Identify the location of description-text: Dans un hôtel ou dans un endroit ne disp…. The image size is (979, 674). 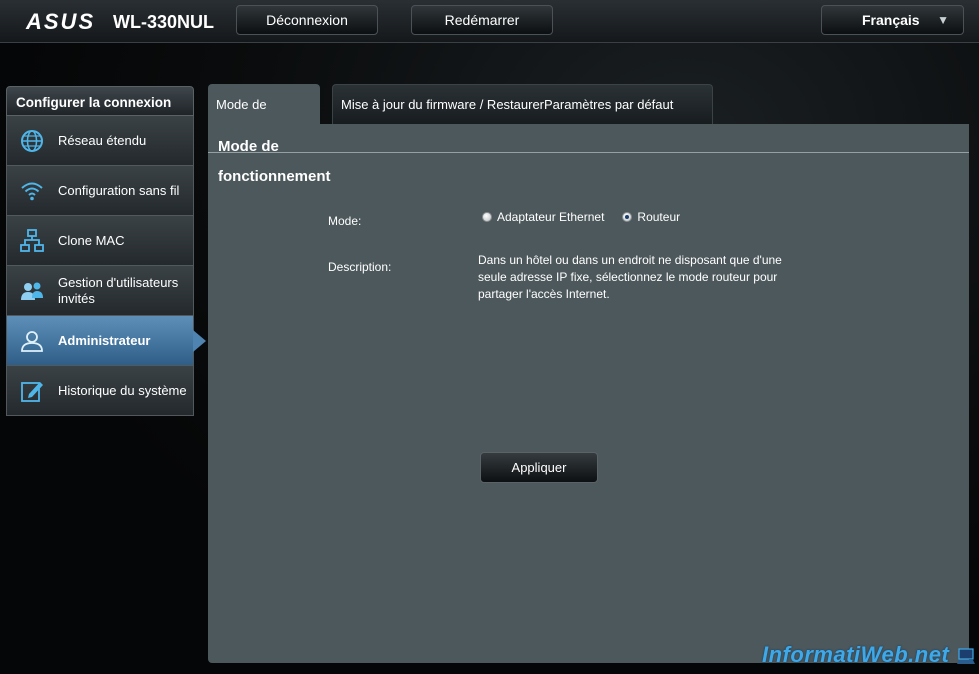
(630, 277).